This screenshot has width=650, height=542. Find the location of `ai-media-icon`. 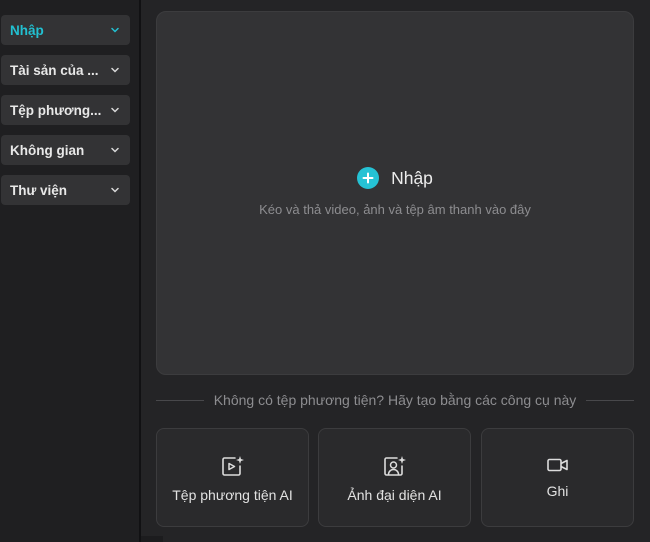

ai-media-icon is located at coordinates (232, 466).